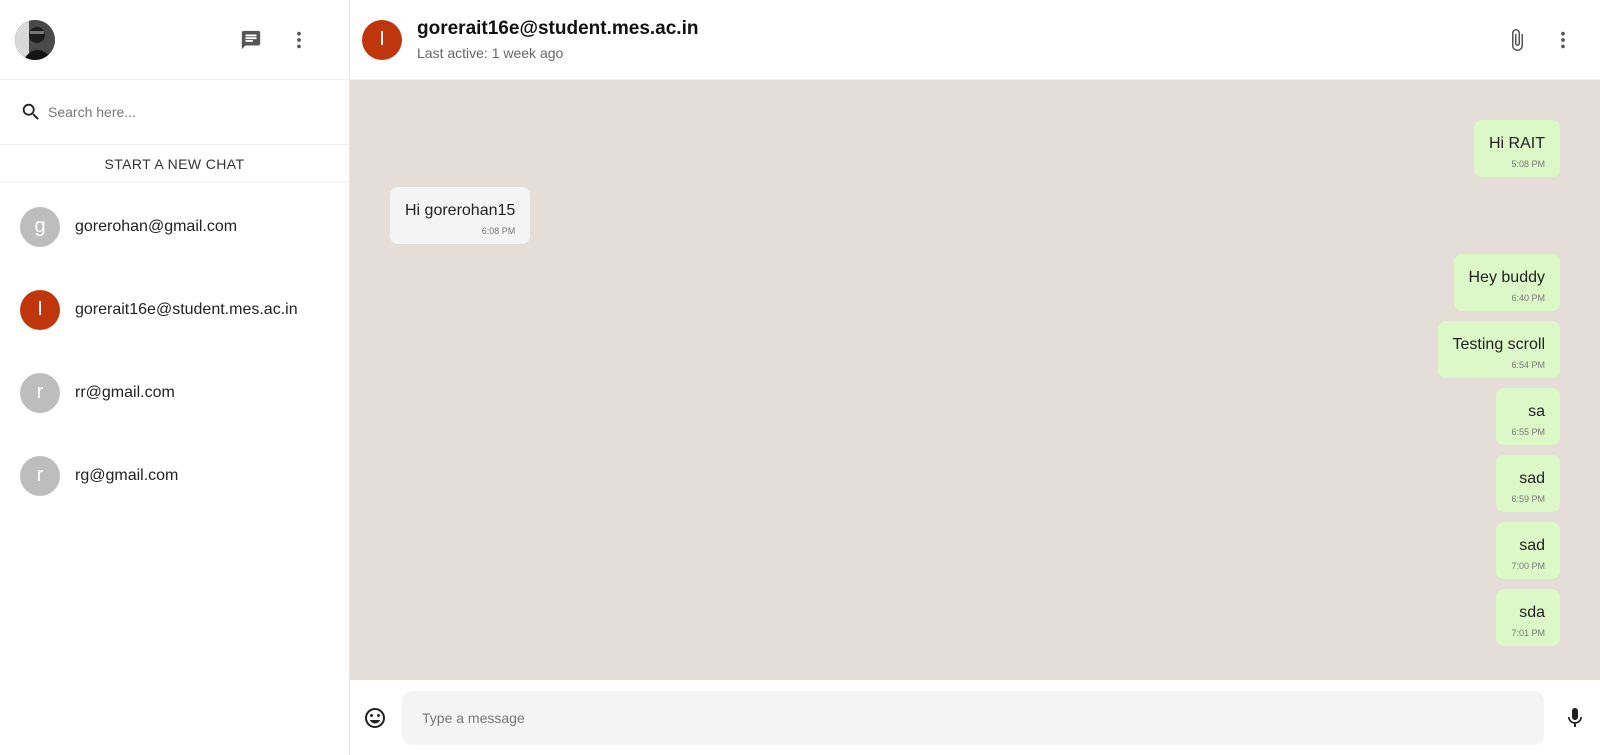 This screenshot has width=1600, height=755. I want to click on chat-header-actions, so click(1540, 40).